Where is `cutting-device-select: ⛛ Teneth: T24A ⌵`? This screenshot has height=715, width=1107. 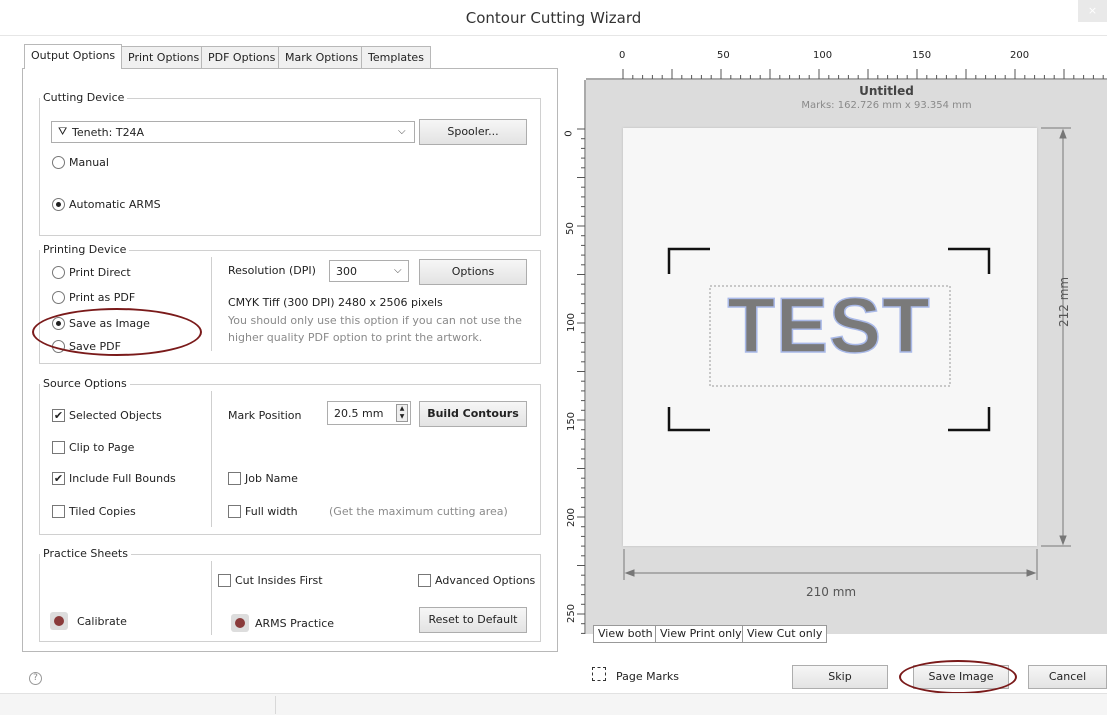 cutting-device-select: ⛛ Teneth: T24A ⌵ is located at coordinates (233, 132).